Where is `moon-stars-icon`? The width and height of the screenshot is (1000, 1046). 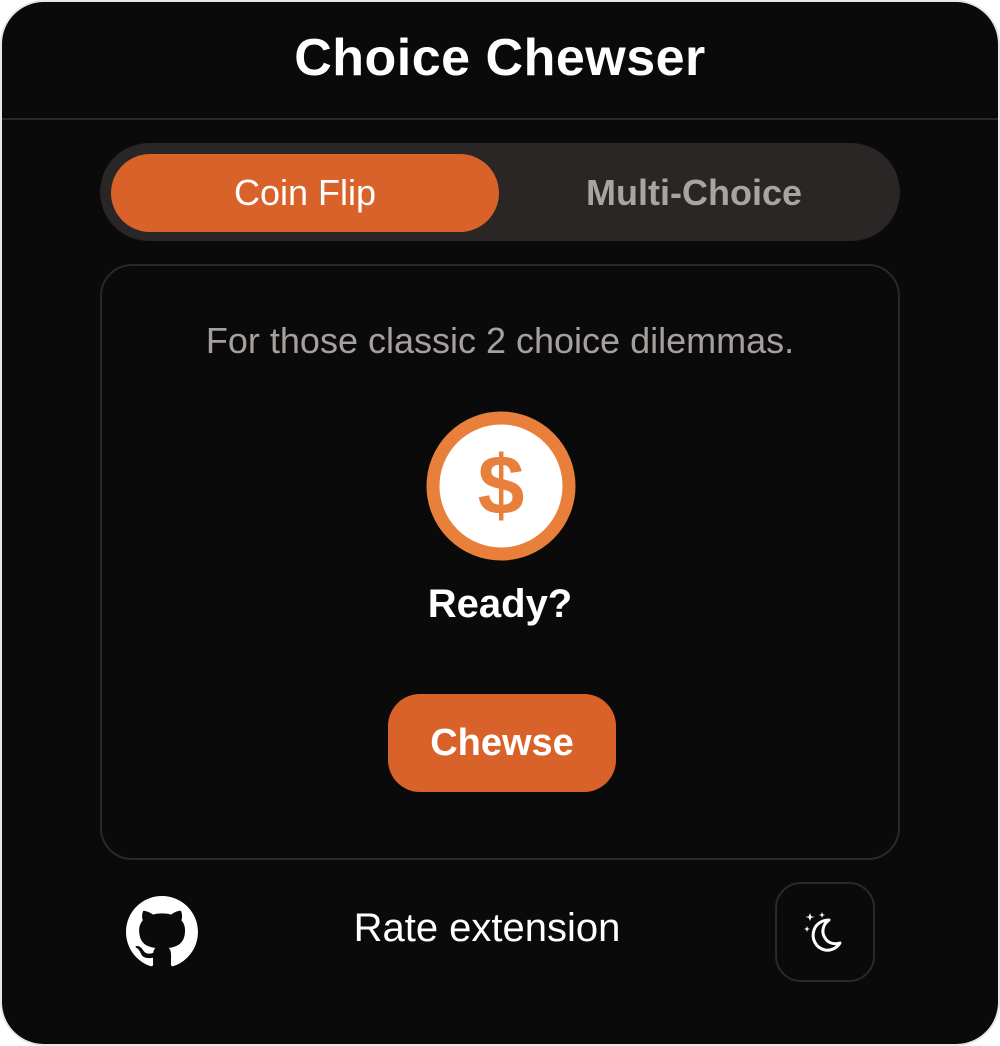 moon-stars-icon is located at coordinates (823, 932).